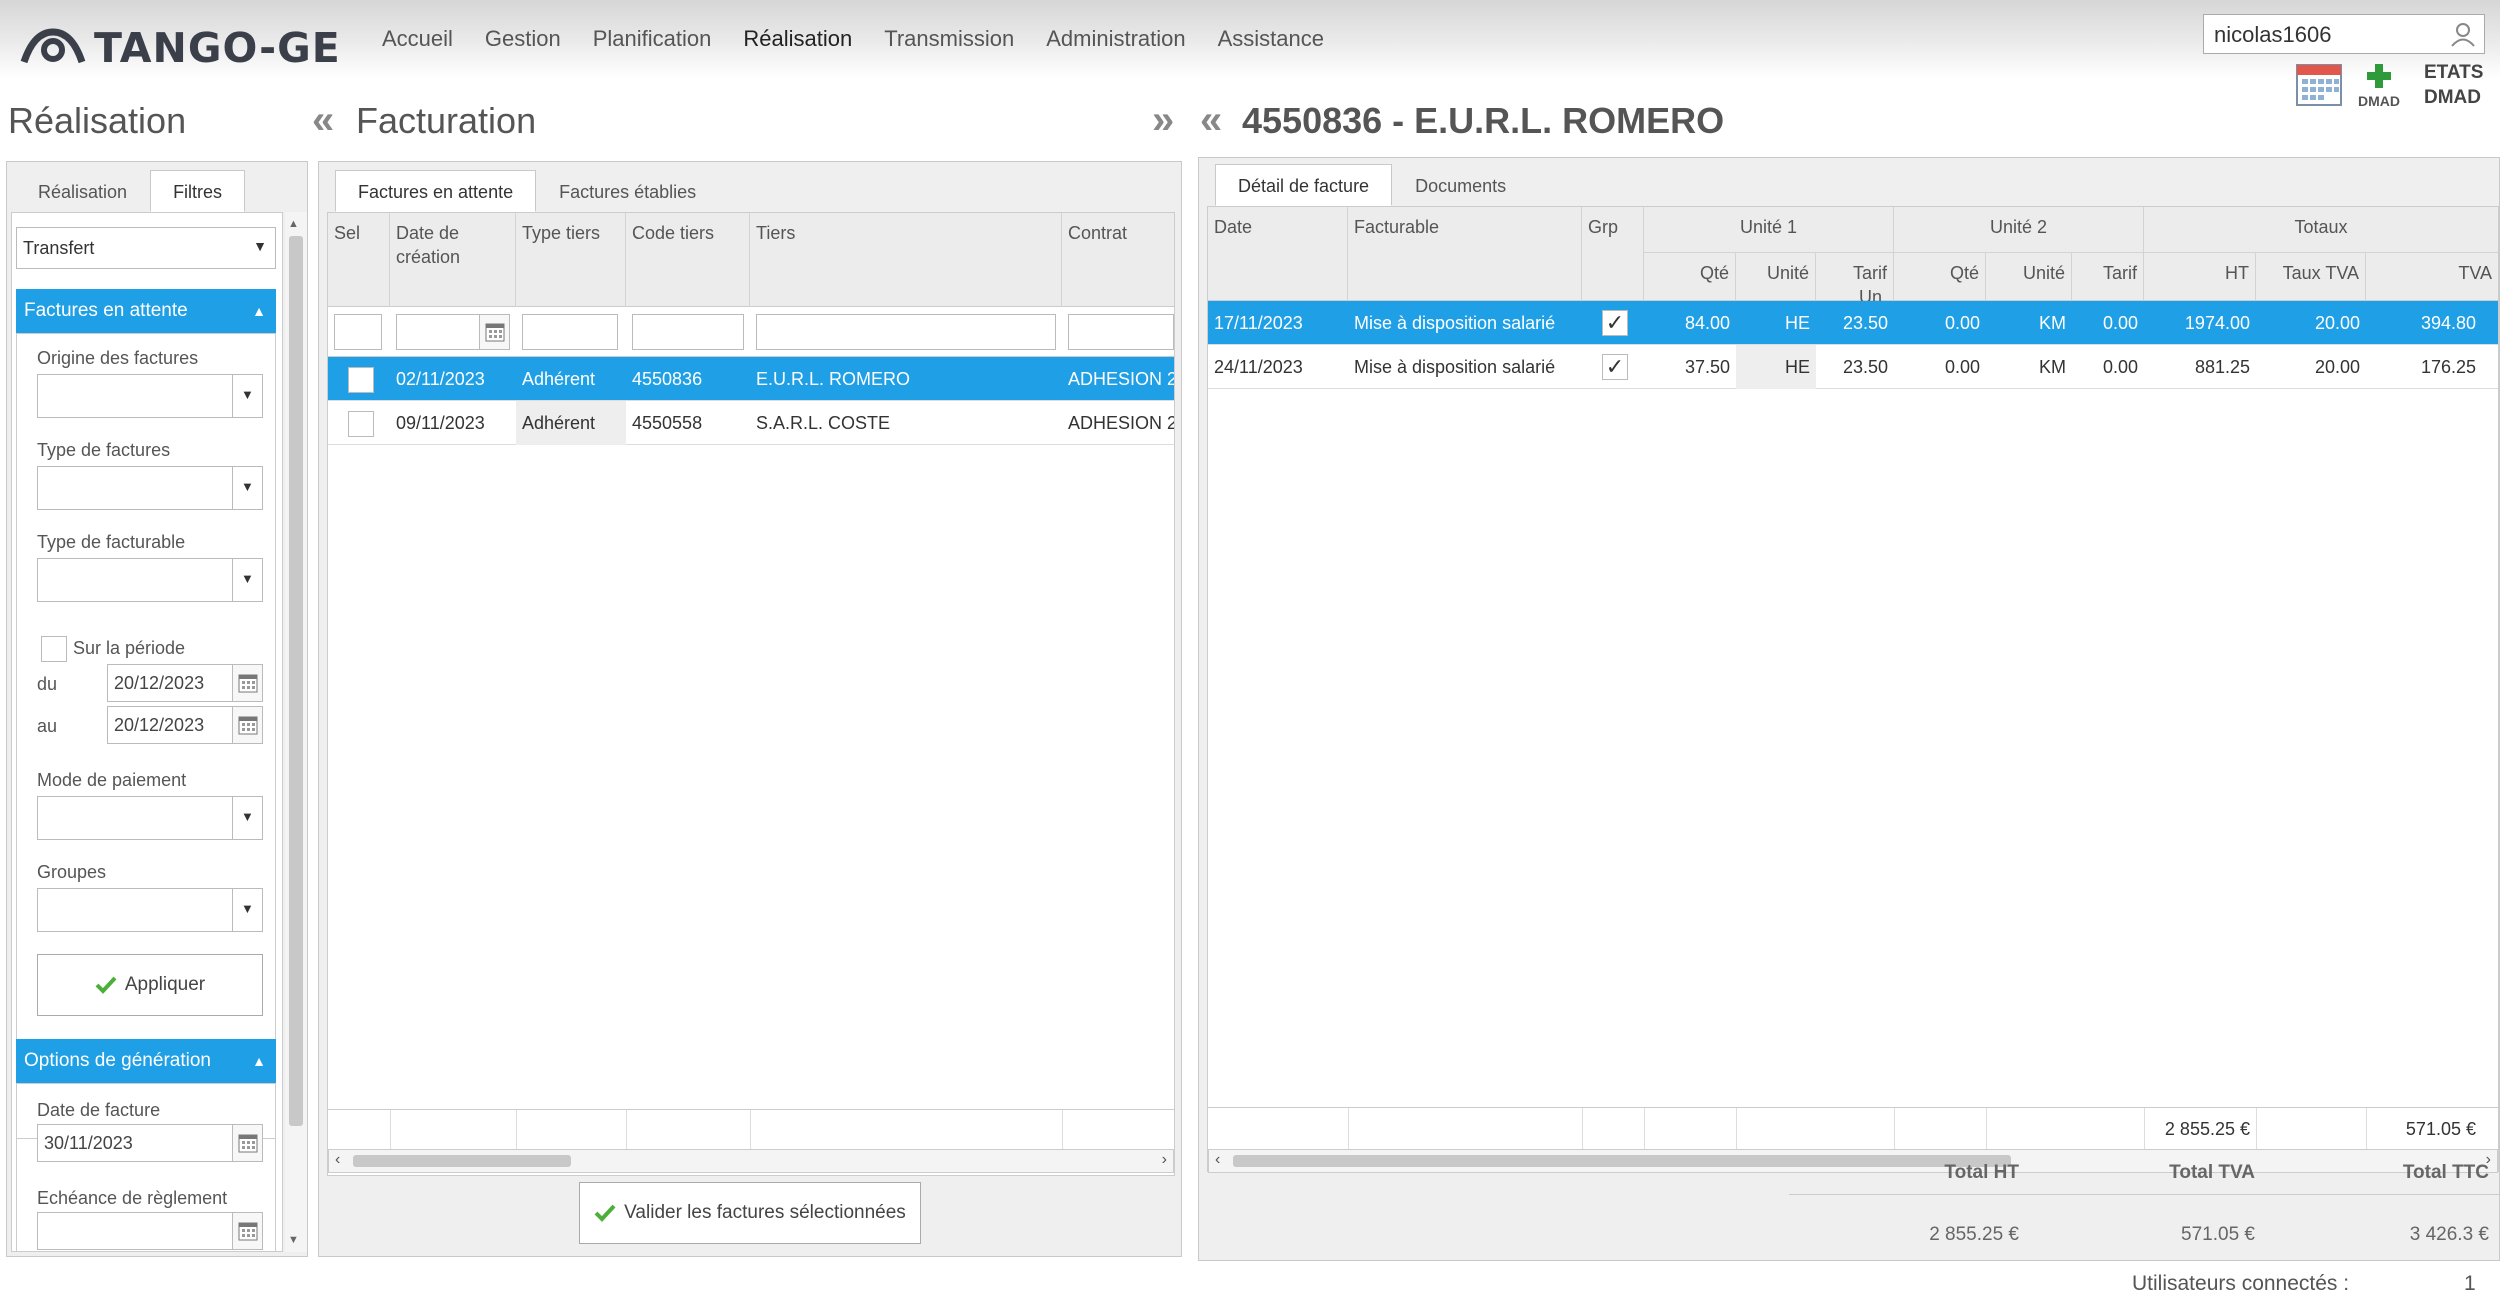 The height and width of the screenshot is (1309, 2500). I want to click on filters-scrollbar: ▲ ▼, so click(296, 732).